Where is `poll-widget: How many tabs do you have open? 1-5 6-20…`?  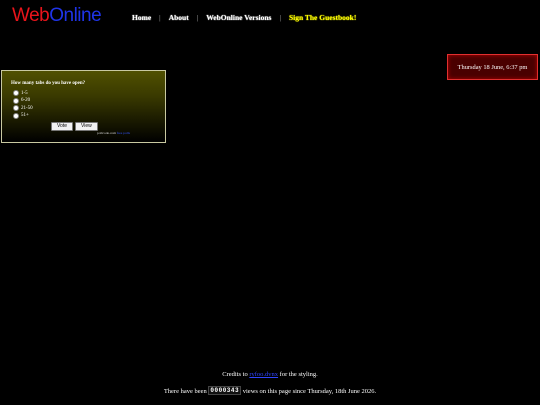
poll-widget: How many tabs do you have open? 1-5 6-20… is located at coordinates (83, 106).